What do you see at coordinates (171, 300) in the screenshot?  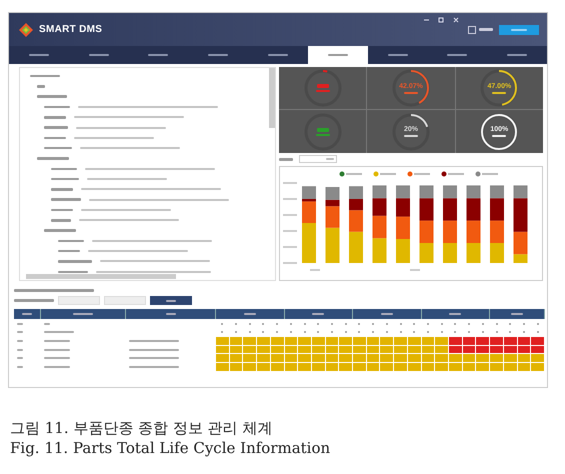 I see `search-button` at bounding box center [171, 300].